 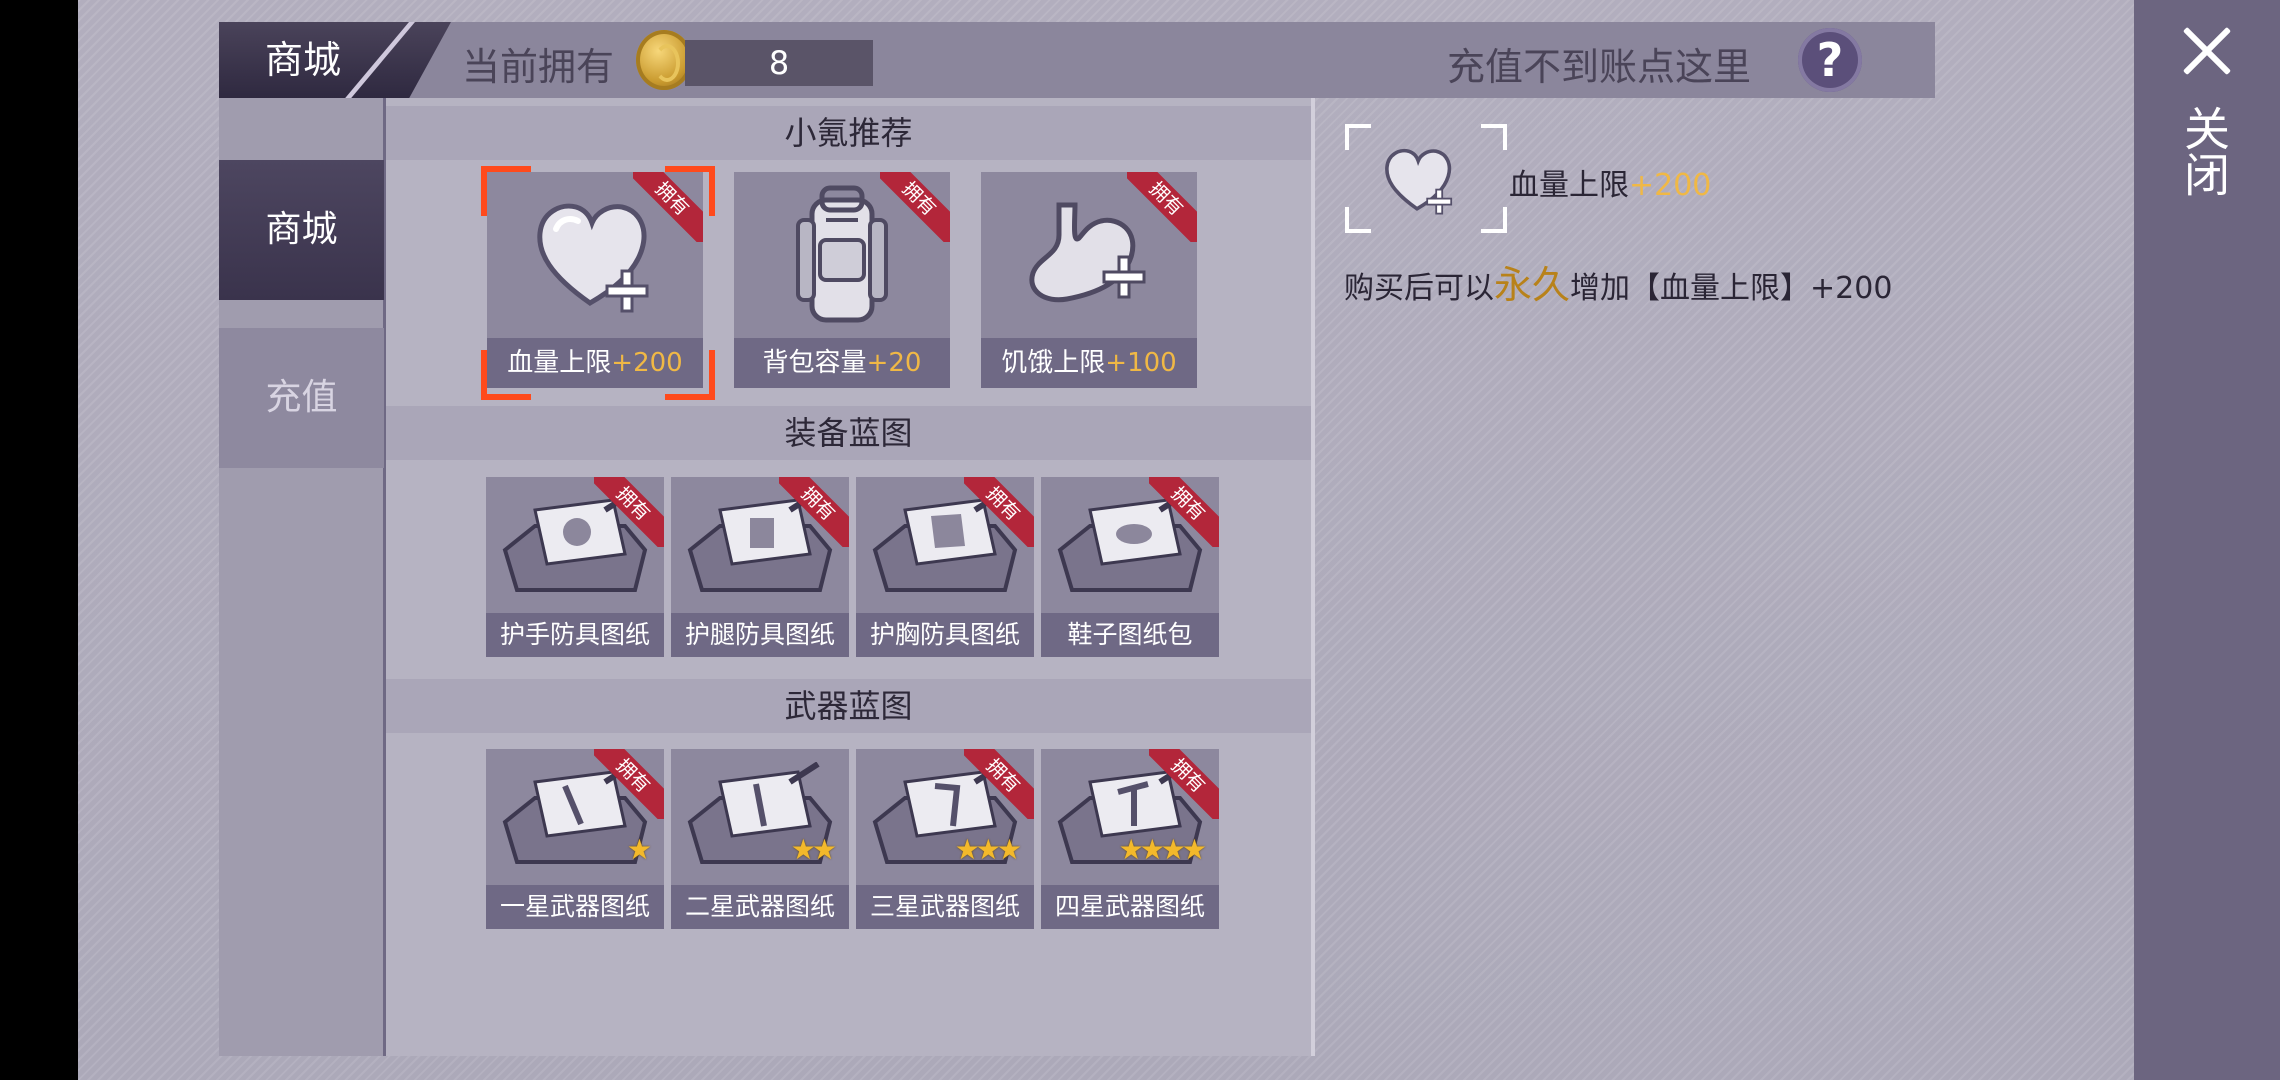 What do you see at coordinates (1089, 280) in the screenshot?
I see `shop-item-hunger-limit: 拥有 饥饿上限+100` at bounding box center [1089, 280].